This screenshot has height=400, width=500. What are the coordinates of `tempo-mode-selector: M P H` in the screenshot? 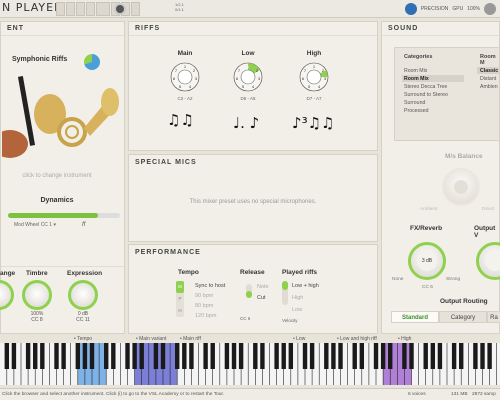 It's located at (180, 299).